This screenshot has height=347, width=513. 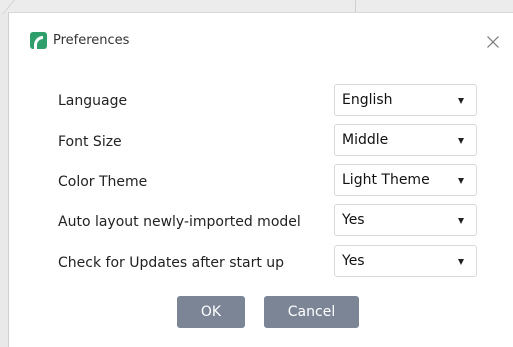 What do you see at coordinates (103, 182) in the screenshot?
I see `color-theme-label: Color Theme` at bounding box center [103, 182].